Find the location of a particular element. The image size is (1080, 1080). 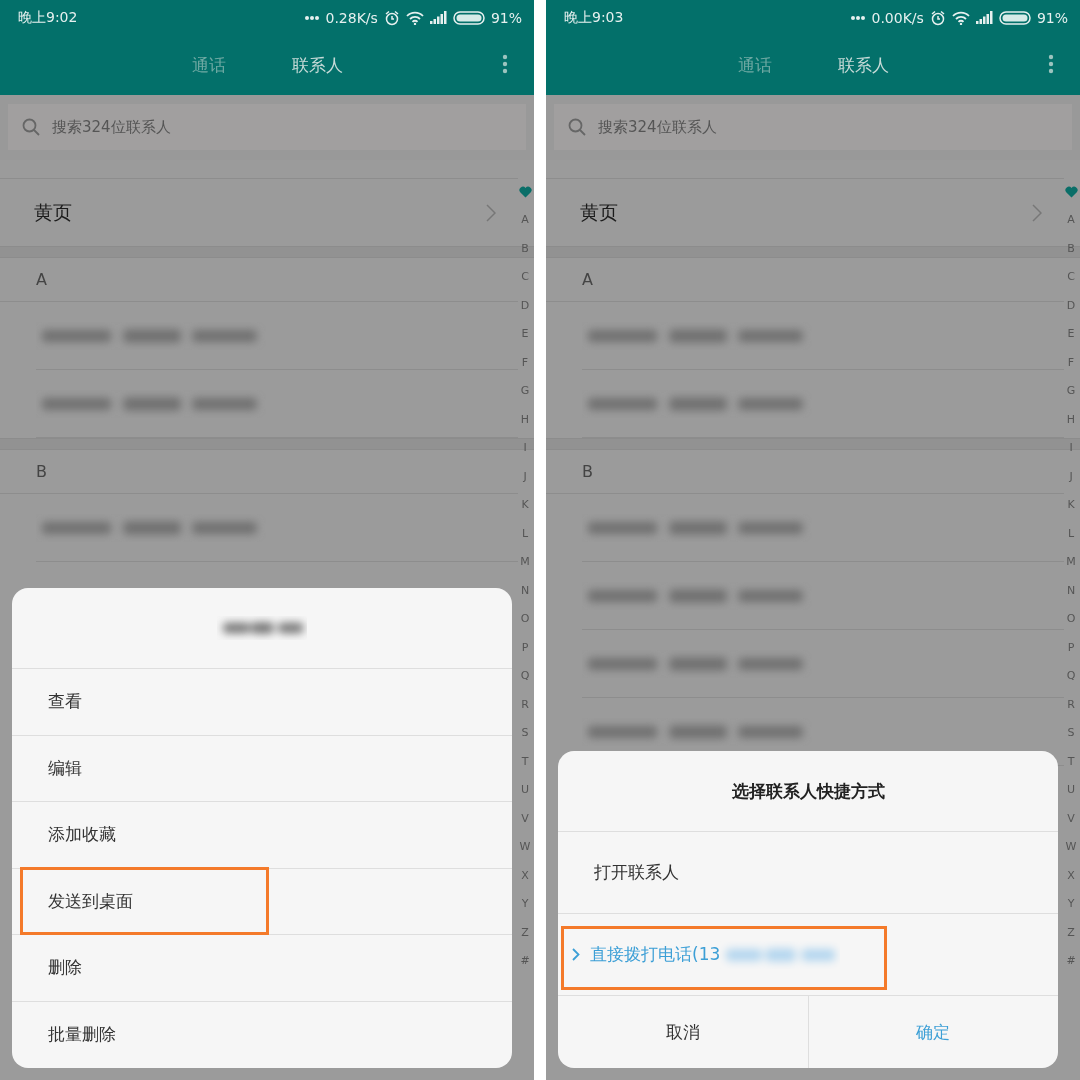

status-time: 晚上9:02 is located at coordinates (48, 17).